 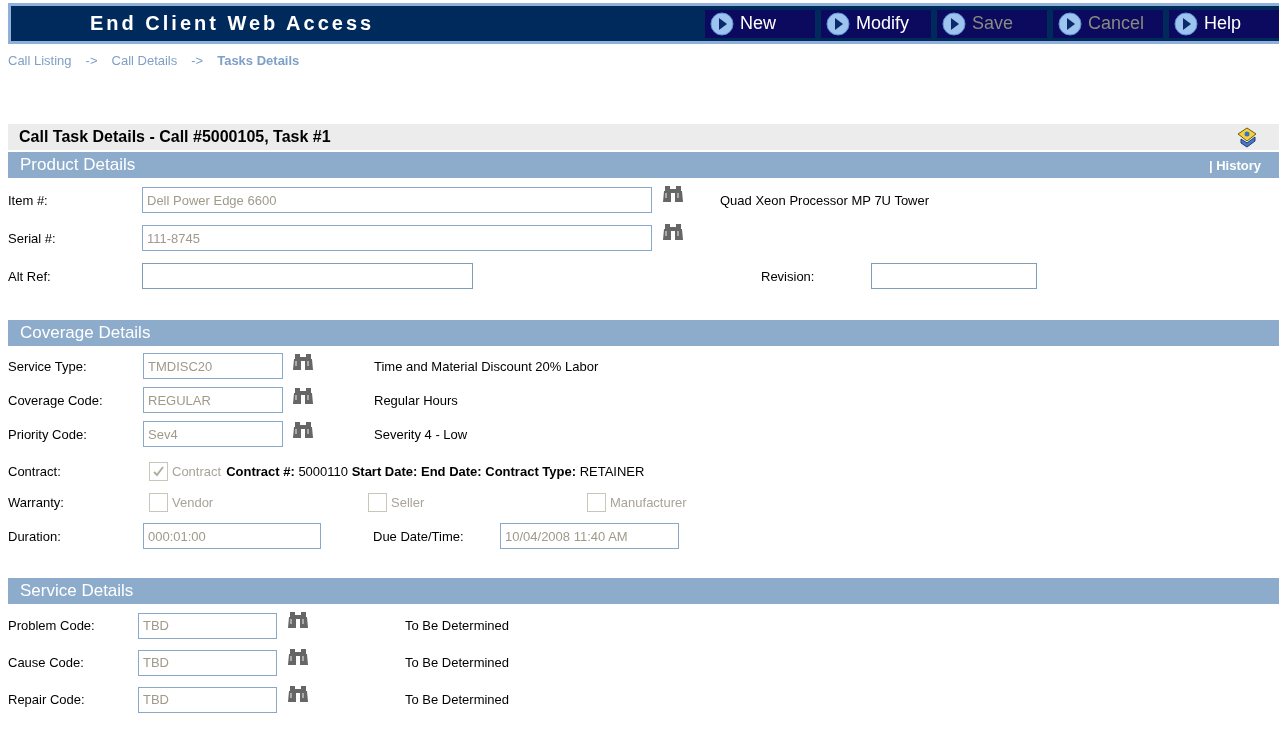 What do you see at coordinates (258, 63) in the screenshot?
I see `breadcrumb-link: Tasks Details` at bounding box center [258, 63].